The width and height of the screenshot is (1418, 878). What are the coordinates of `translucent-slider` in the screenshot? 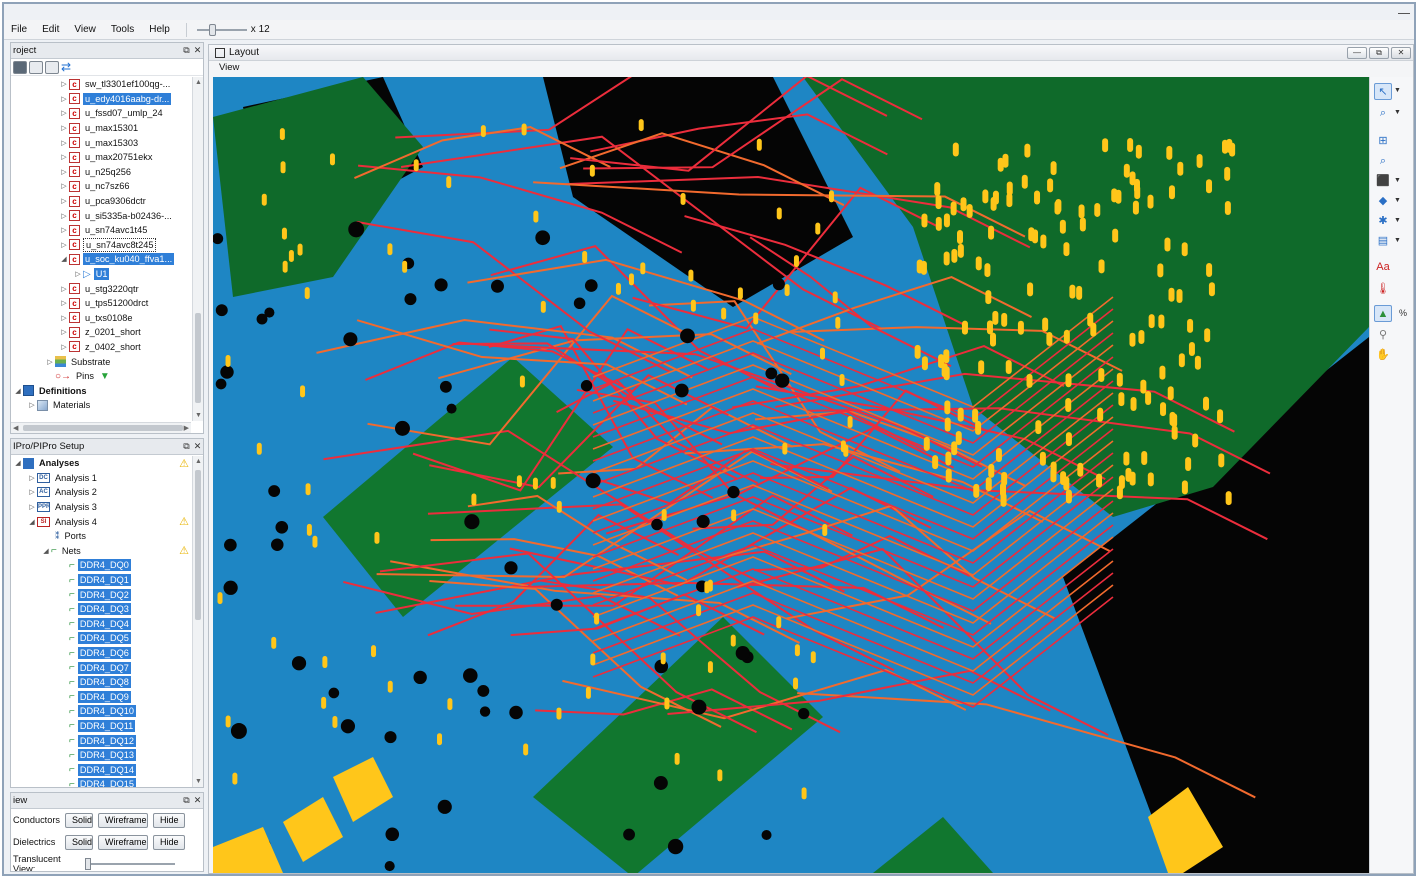 It's located at (130, 864).